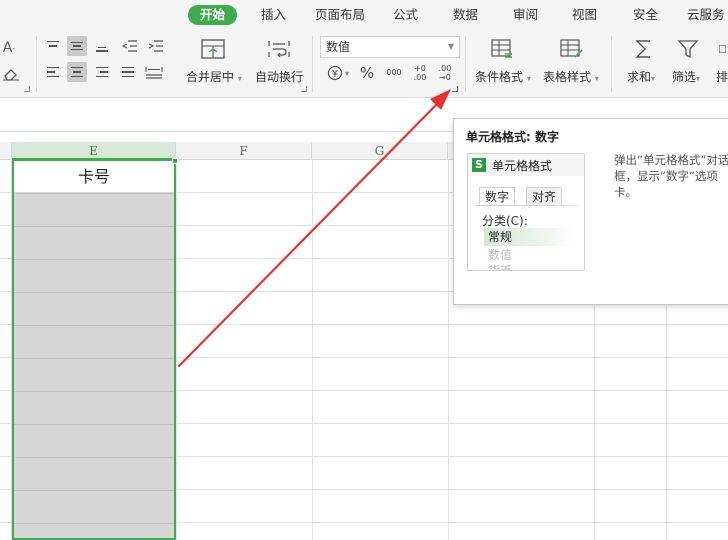 This screenshot has width=728, height=540. Describe the element at coordinates (445, 73) in the screenshot. I see `decrease-decimal-button: .00 →0` at that location.